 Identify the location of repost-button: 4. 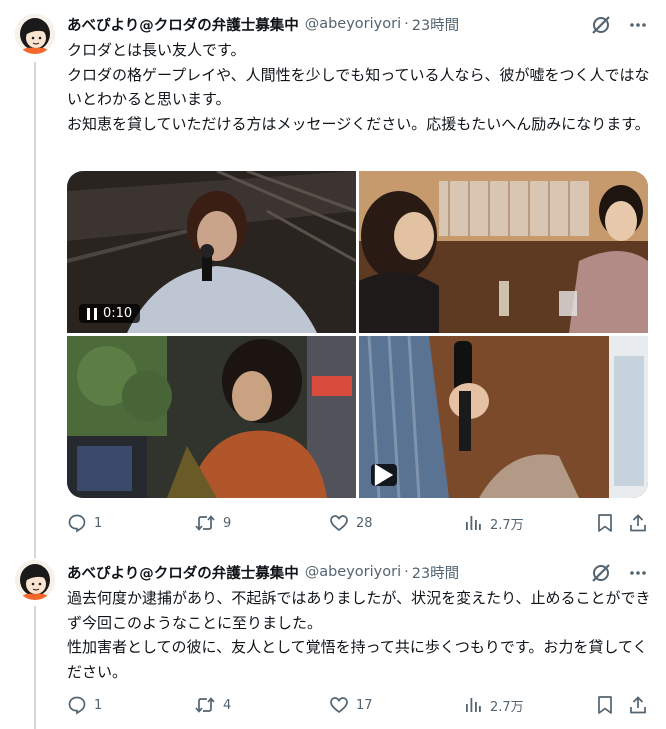
(212, 705).